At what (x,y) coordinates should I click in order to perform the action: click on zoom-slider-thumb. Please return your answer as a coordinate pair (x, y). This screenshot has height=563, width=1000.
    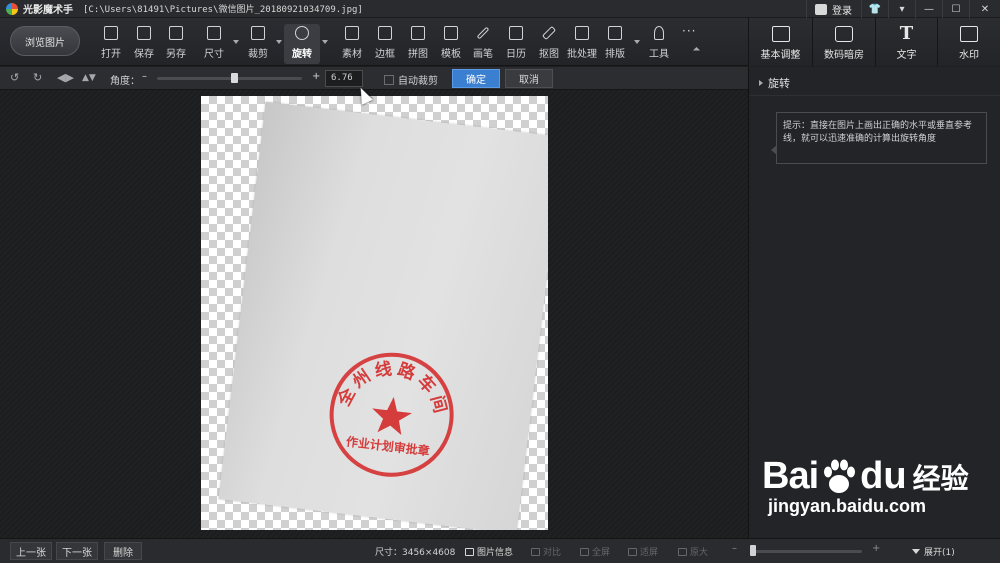
    Looking at the image, I should click on (753, 550).